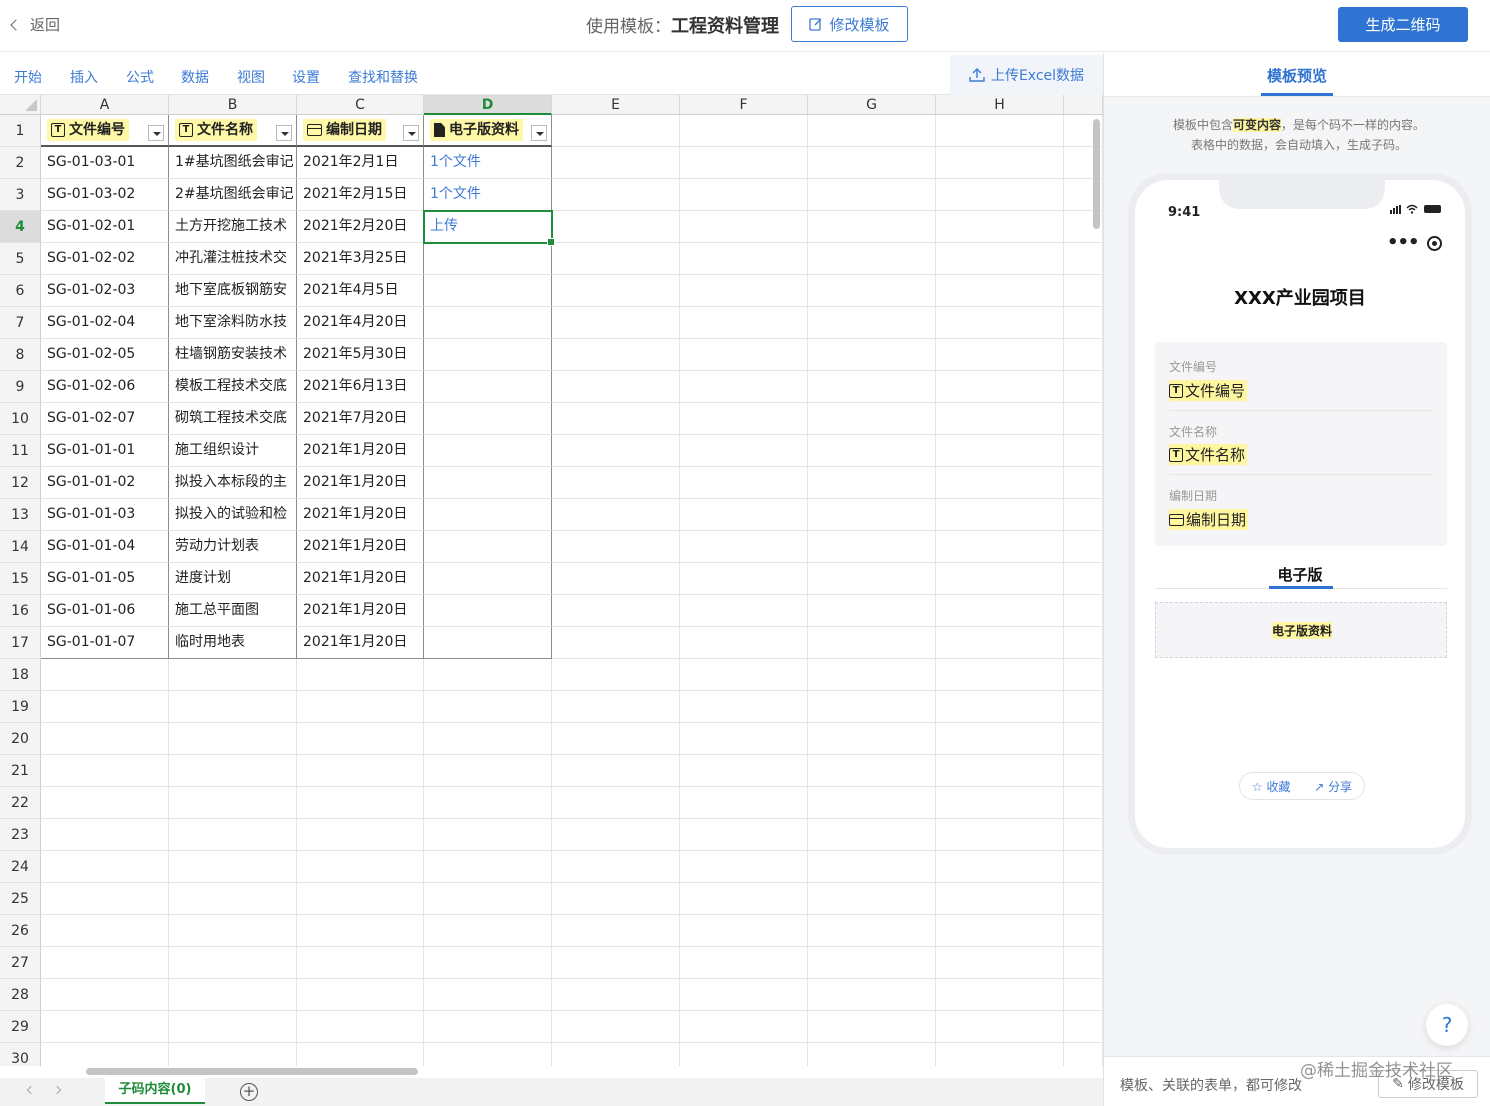  I want to click on target-icon, so click(1434, 243).